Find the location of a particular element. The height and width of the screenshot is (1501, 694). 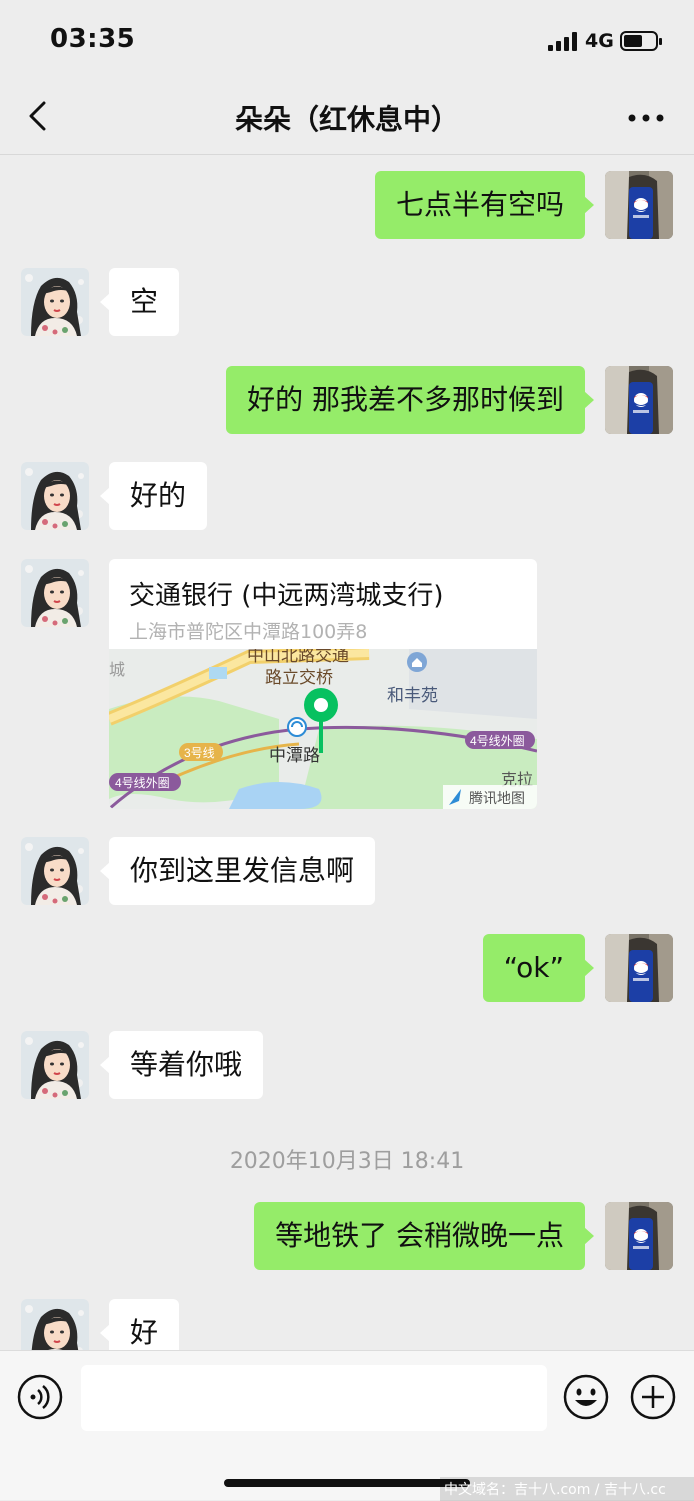

sent-message-bubble: “ok” is located at coordinates (538, 968).